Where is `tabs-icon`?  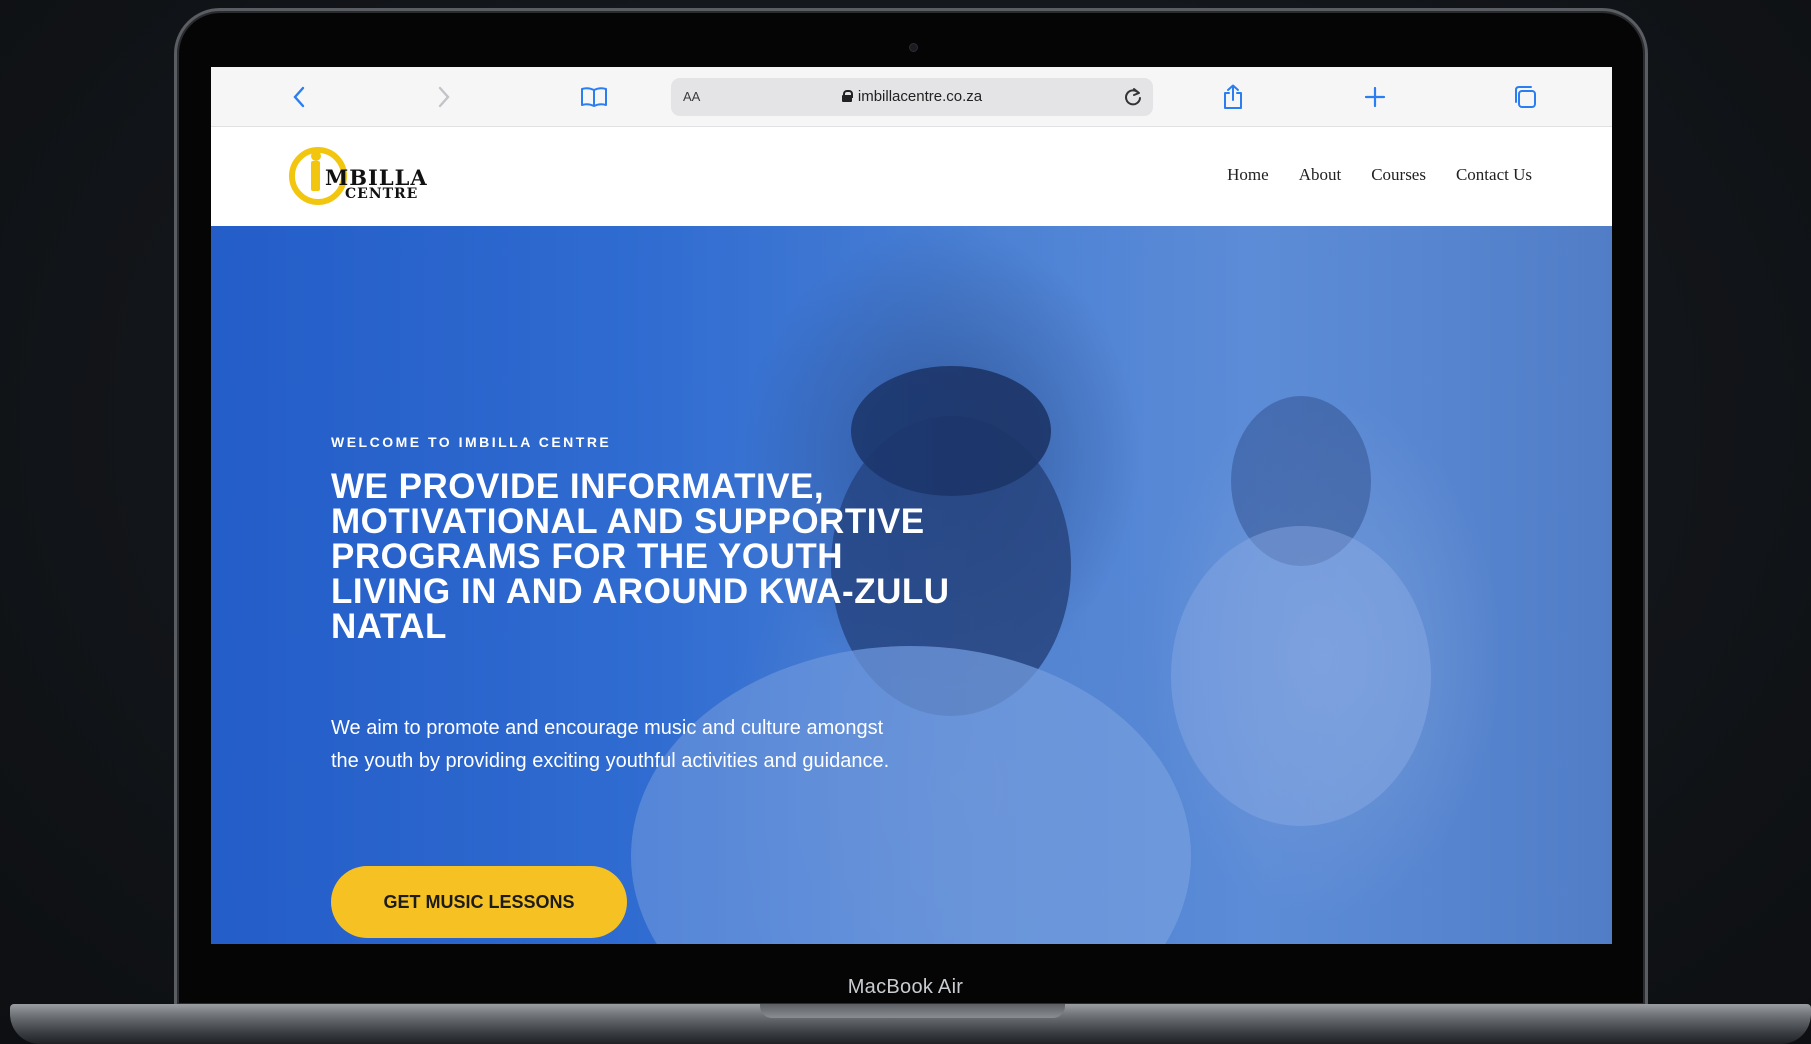
tabs-icon is located at coordinates (1525, 97).